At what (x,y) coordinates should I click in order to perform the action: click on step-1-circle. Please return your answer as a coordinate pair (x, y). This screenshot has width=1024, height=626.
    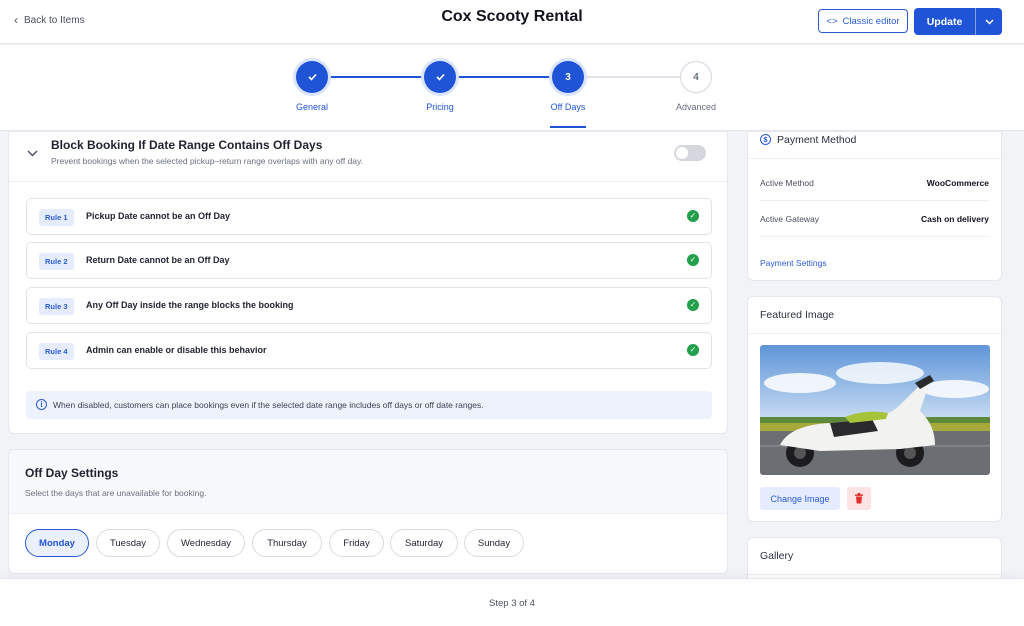
    Looking at the image, I should click on (312, 77).